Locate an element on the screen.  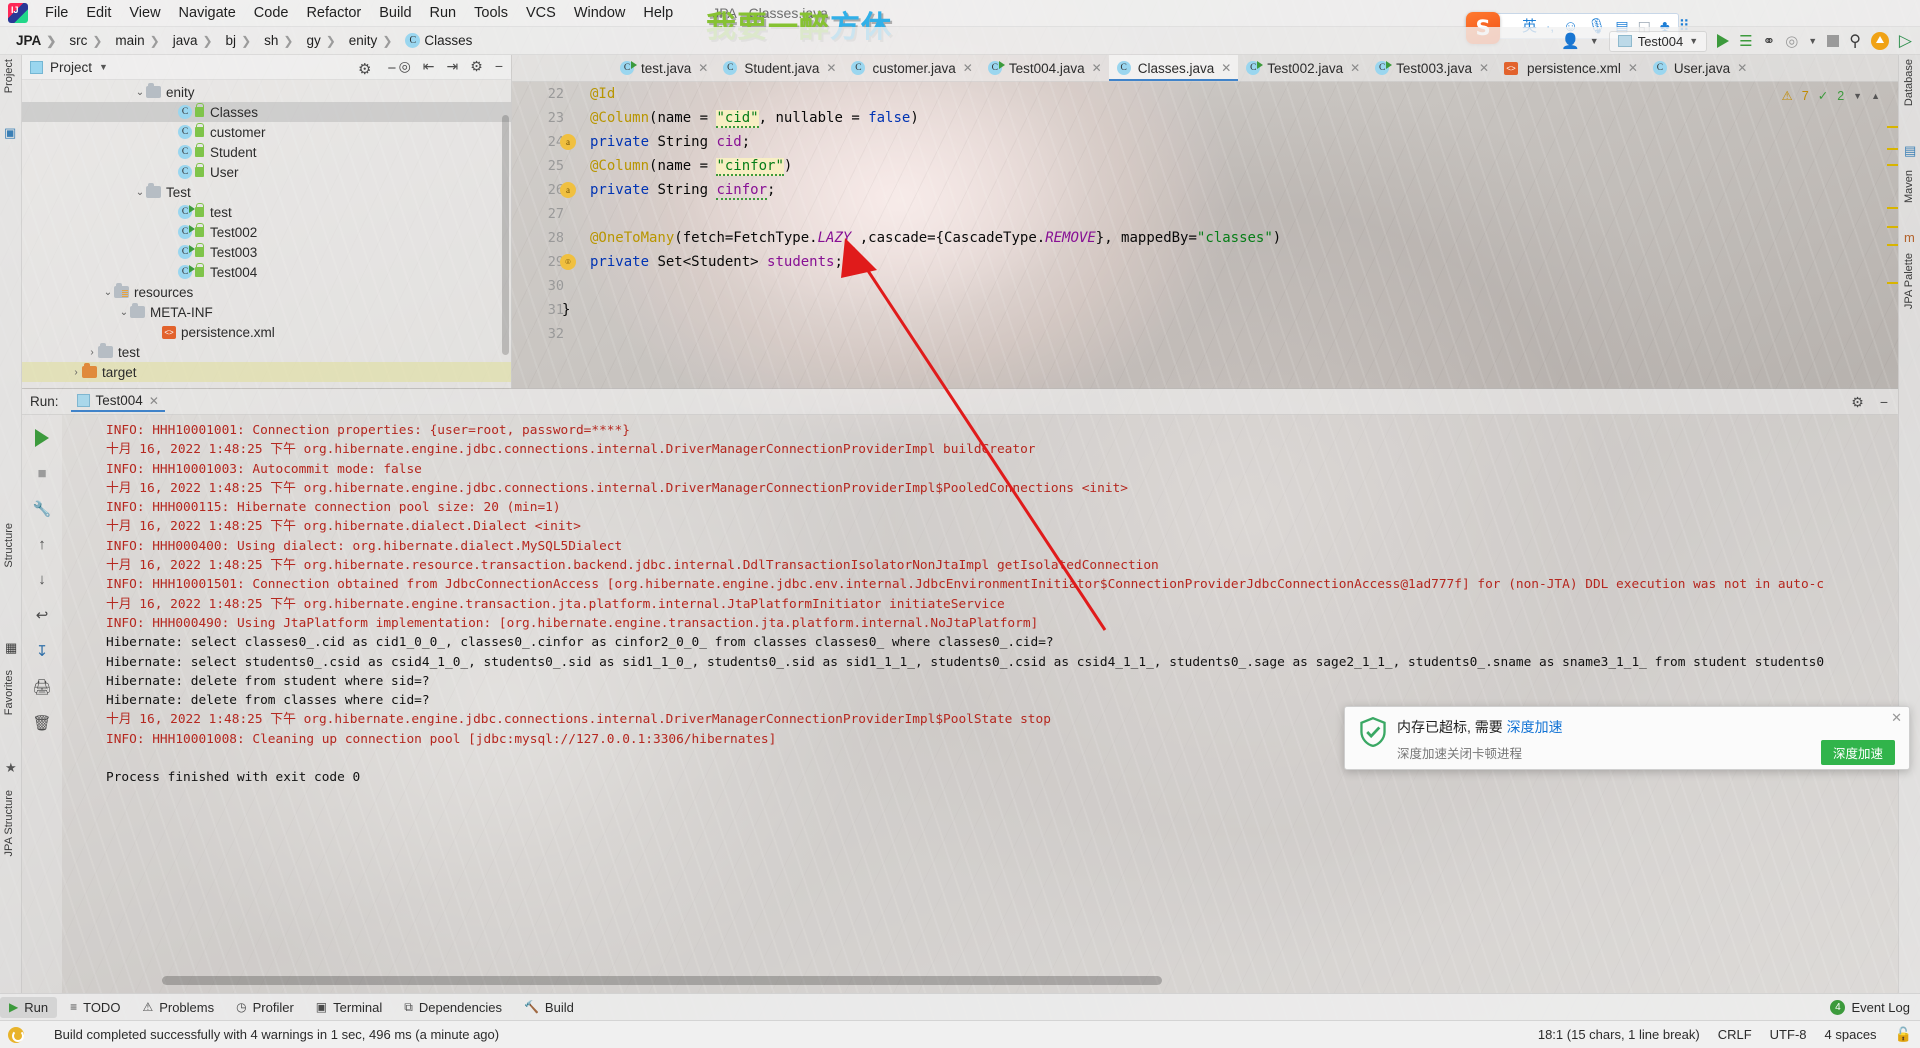
caret-position: 18:1 (15 chars, 1 line break) is located at coordinates (1619, 1034).